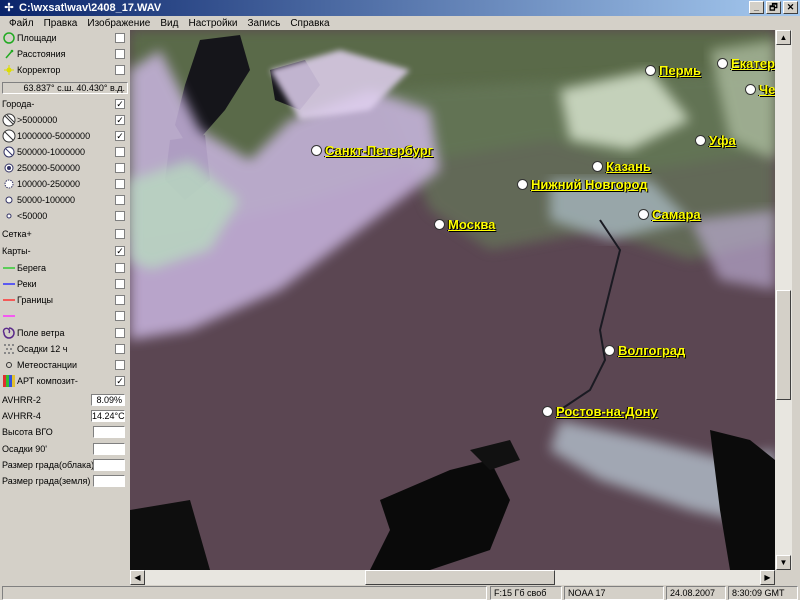 This screenshot has width=800, height=600. I want to click on map-rivers: Реки, so click(65, 284).